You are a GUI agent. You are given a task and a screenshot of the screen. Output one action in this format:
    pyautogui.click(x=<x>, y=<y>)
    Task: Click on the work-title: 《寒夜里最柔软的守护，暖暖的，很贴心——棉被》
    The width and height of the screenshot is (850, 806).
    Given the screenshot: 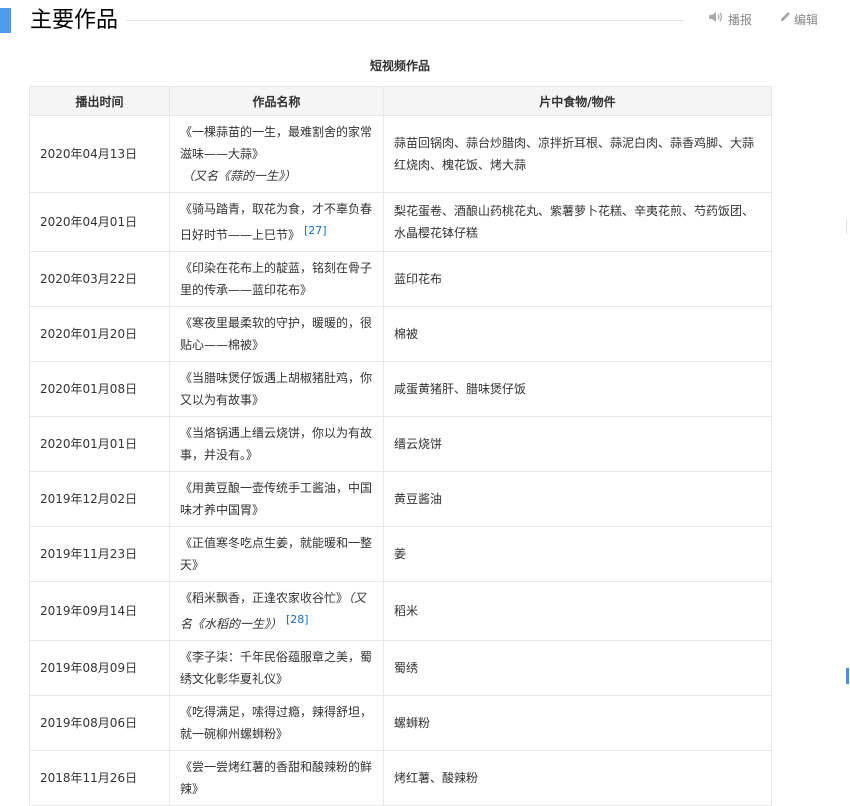 What is the action you would take?
    pyautogui.click(x=276, y=334)
    